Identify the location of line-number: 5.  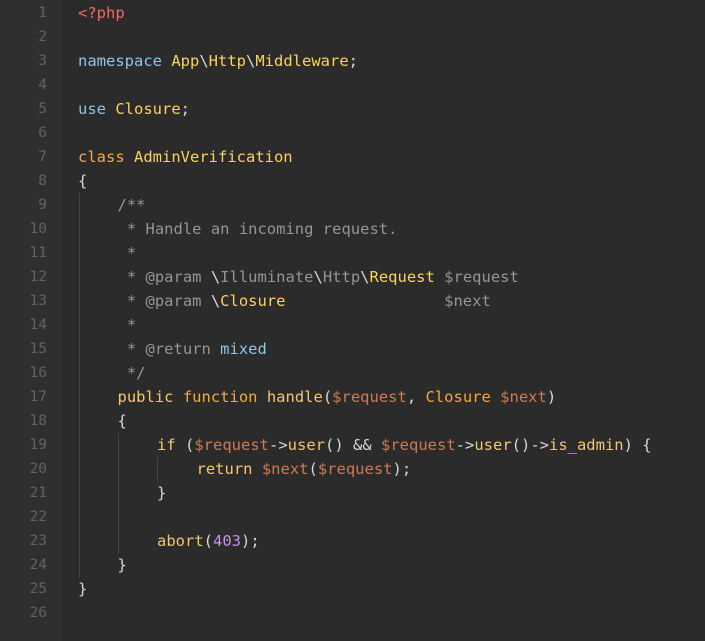
(42, 109).